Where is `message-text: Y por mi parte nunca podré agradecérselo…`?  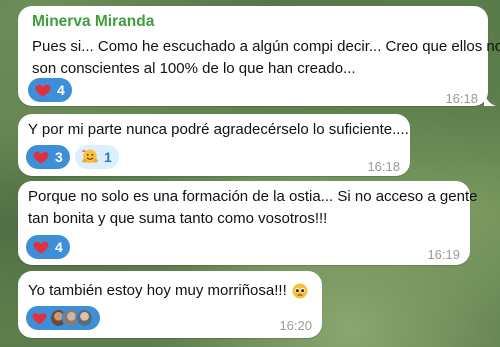
message-text: Y por mi parte nunca podré agradecérselo… is located at coordinates (218, 129).